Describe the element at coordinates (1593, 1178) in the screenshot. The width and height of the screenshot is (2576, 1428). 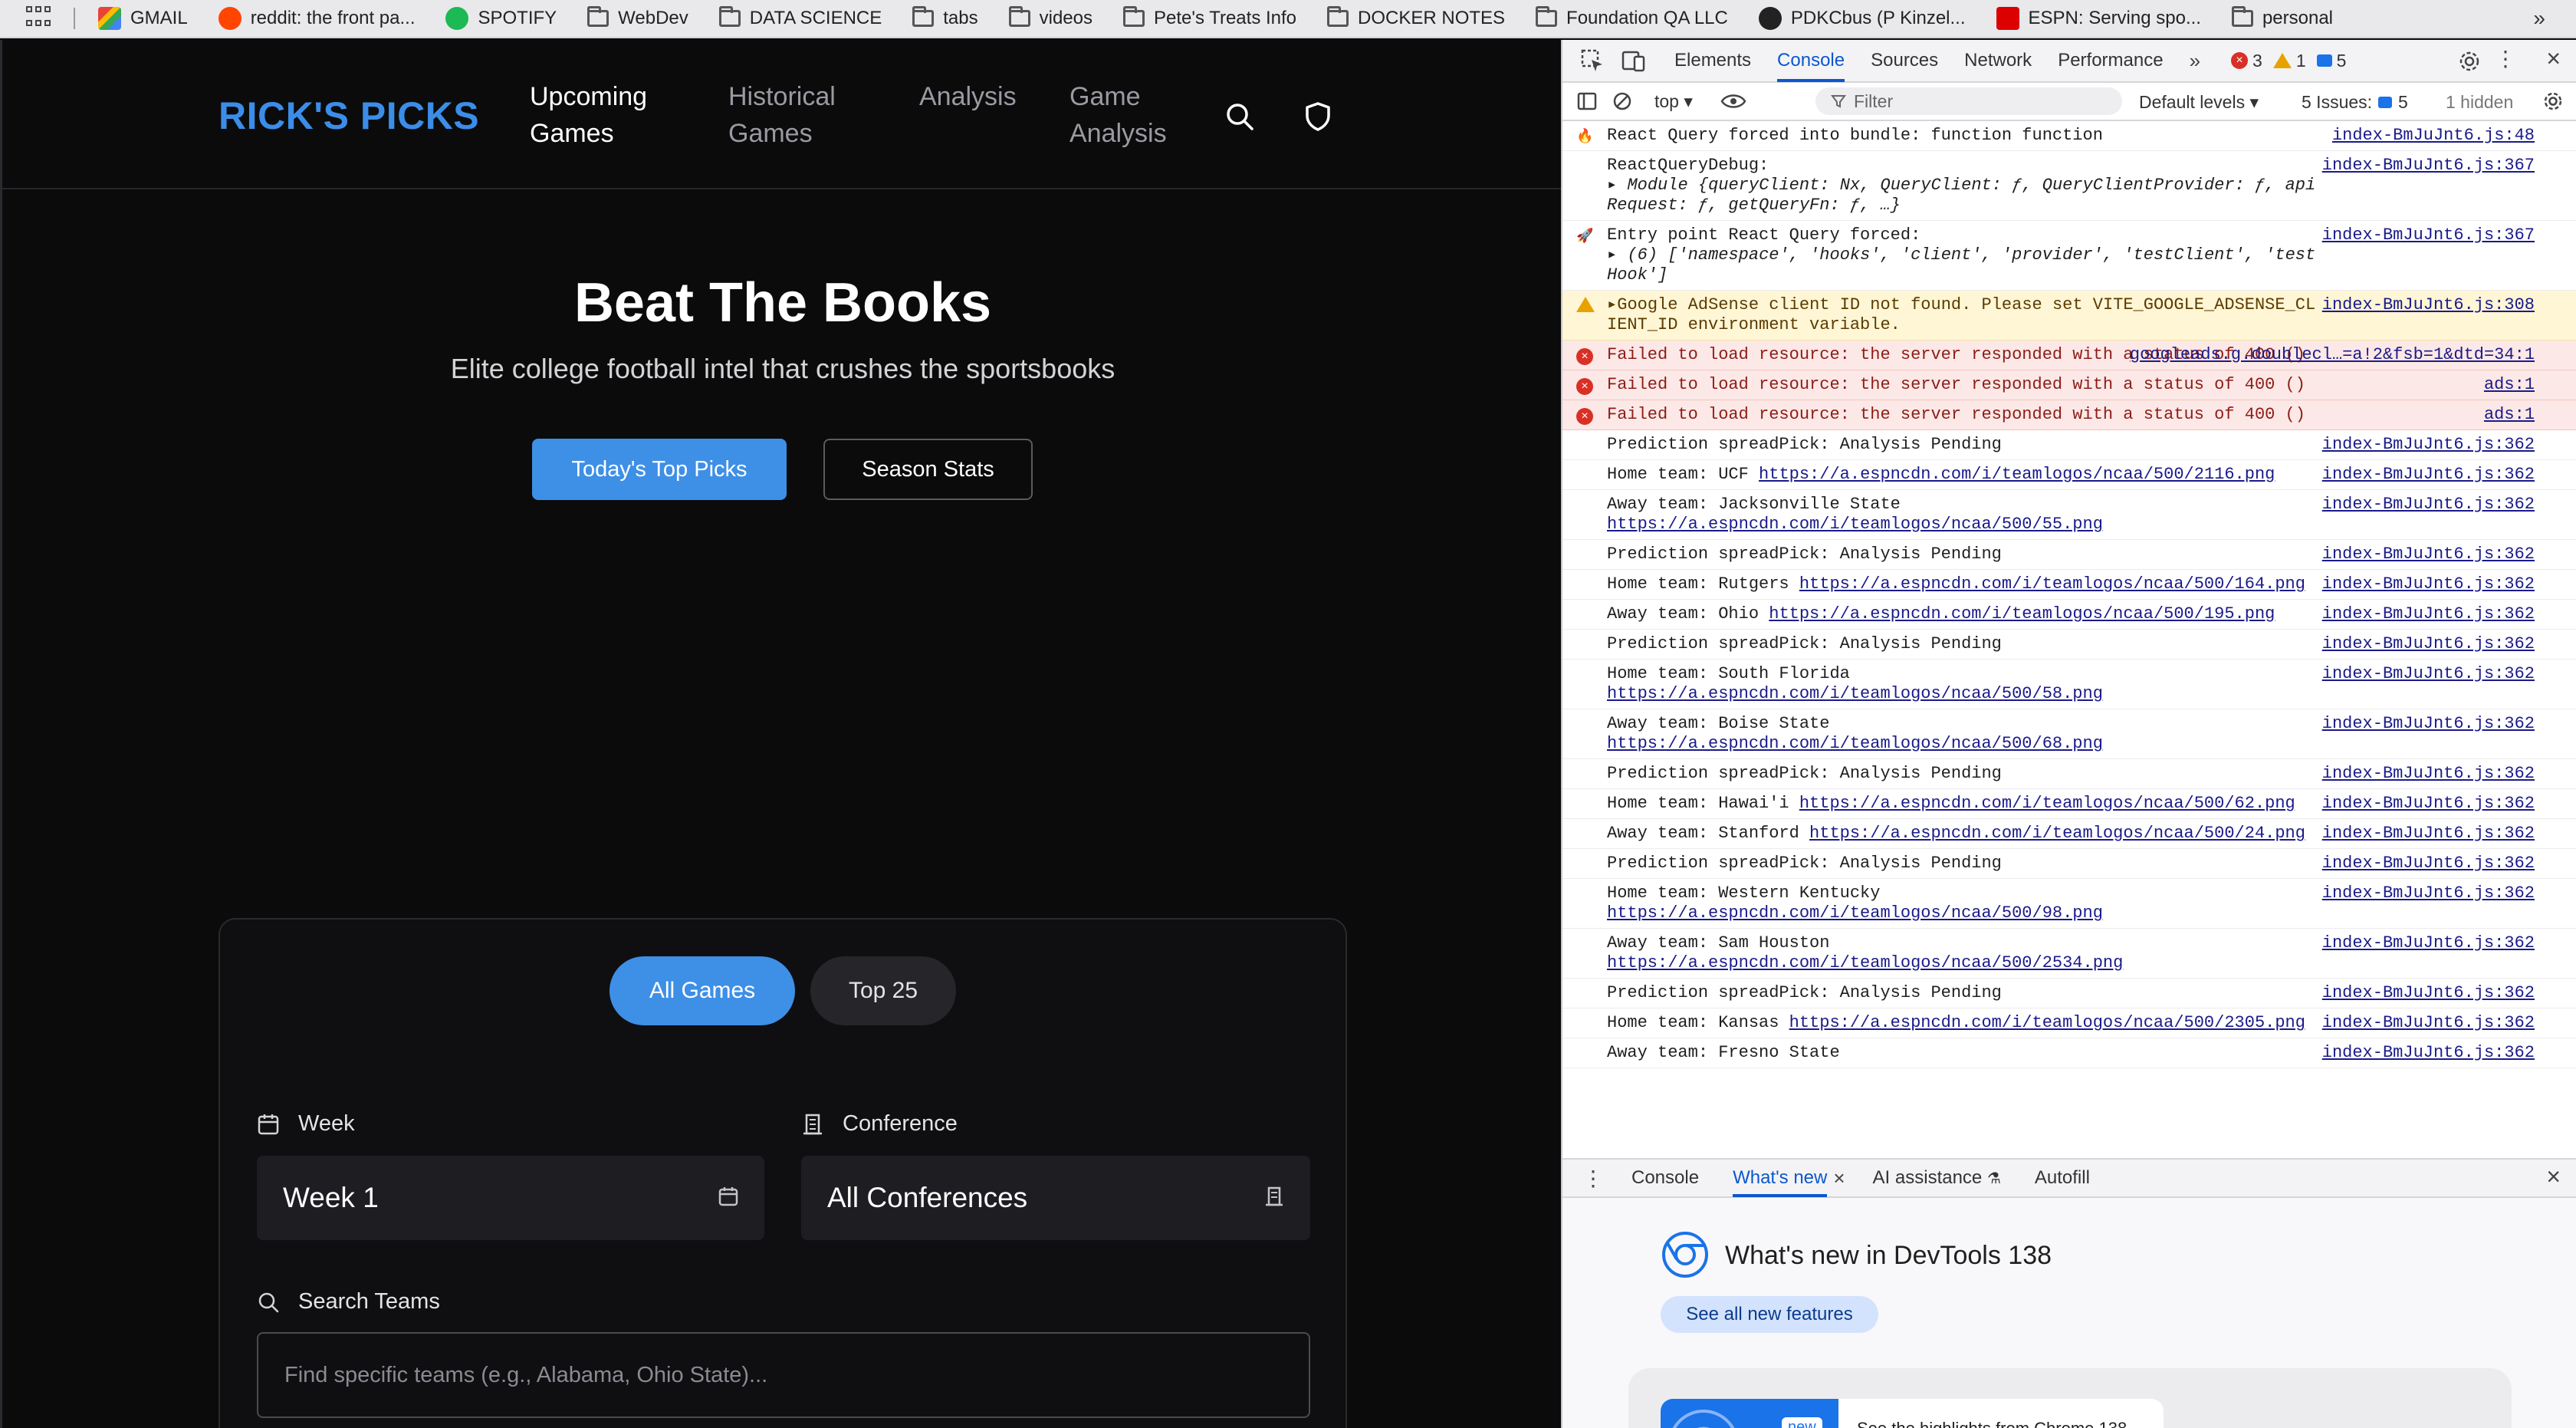
I see `kebab-menu-icon: ⋮` at that location.